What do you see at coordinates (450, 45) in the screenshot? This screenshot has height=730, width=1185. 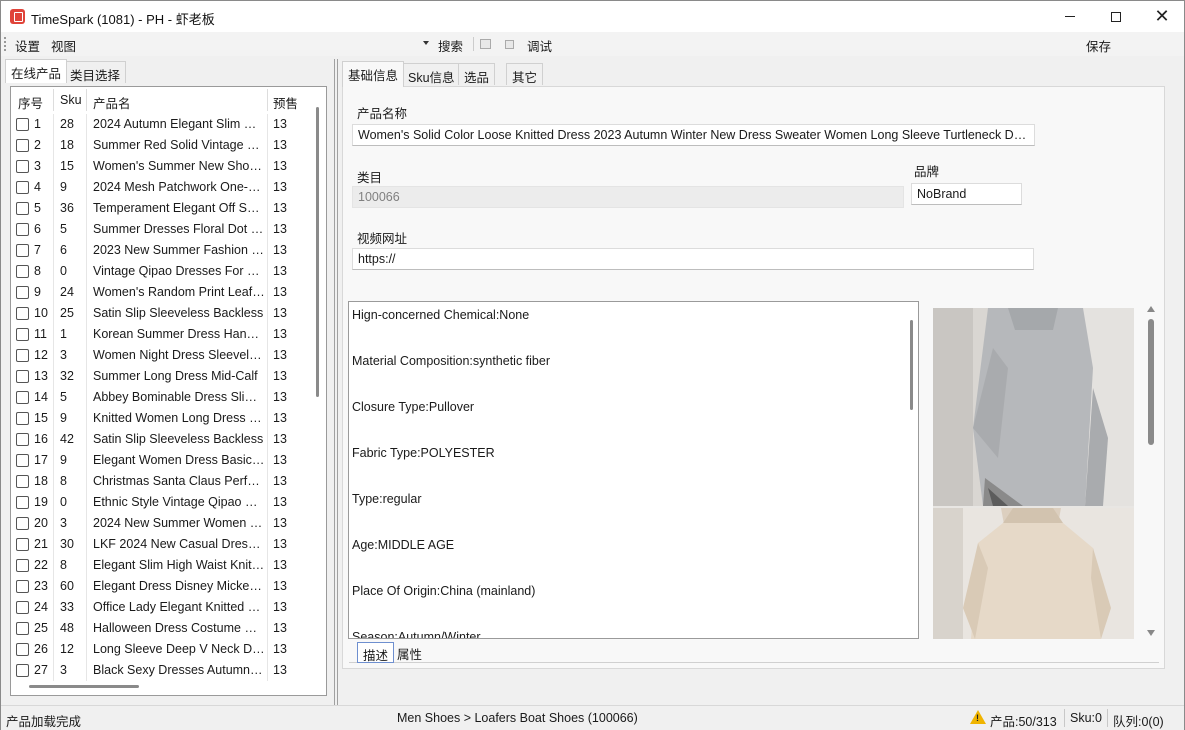 I see `search-button: 搜索` at bounding box center [450, 45].